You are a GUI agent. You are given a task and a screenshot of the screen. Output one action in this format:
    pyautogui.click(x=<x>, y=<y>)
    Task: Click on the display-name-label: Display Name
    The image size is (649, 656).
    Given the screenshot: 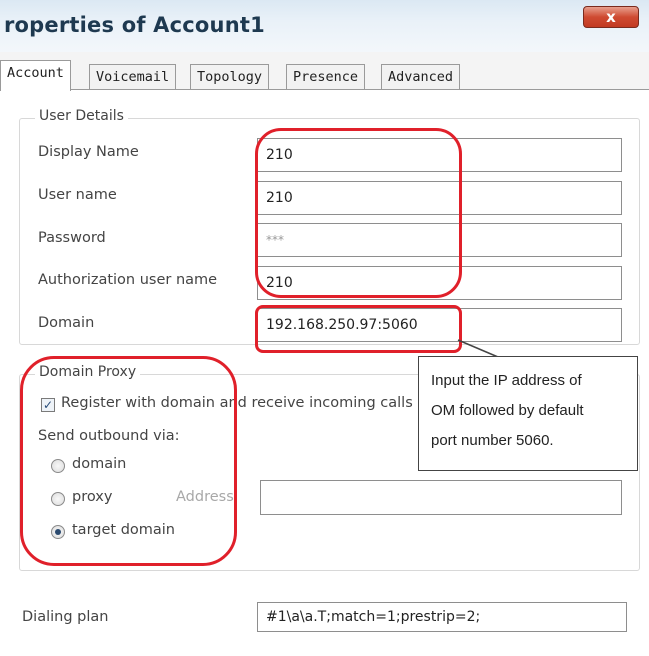 What is the action you would take?
    pyautogui.click(x=88, y=152)
    